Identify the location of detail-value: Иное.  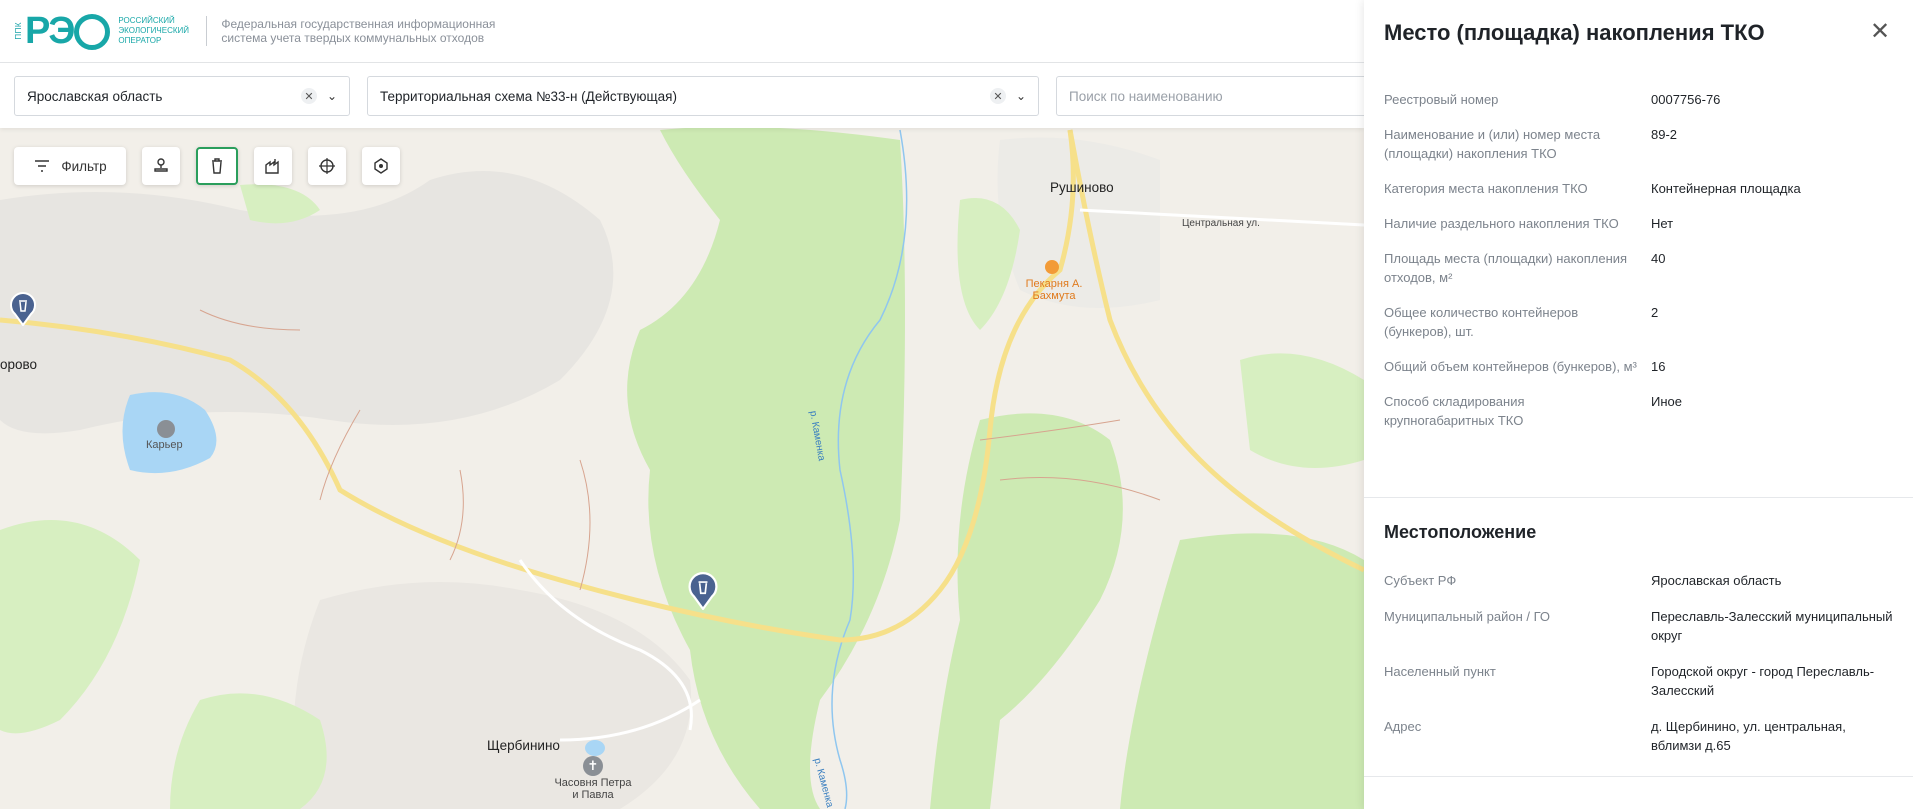
(1666, 401).